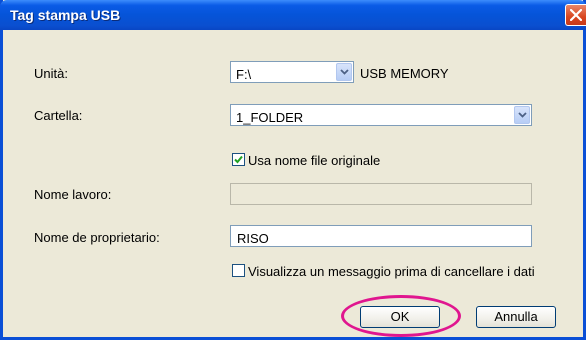 Image resolution: width=586 pixels, height=340 pixels. What do you see at coordinates (381, 115) in the screenshot?
I see `folder-select: 1_FOLDER` at bounding box center [381, 115].